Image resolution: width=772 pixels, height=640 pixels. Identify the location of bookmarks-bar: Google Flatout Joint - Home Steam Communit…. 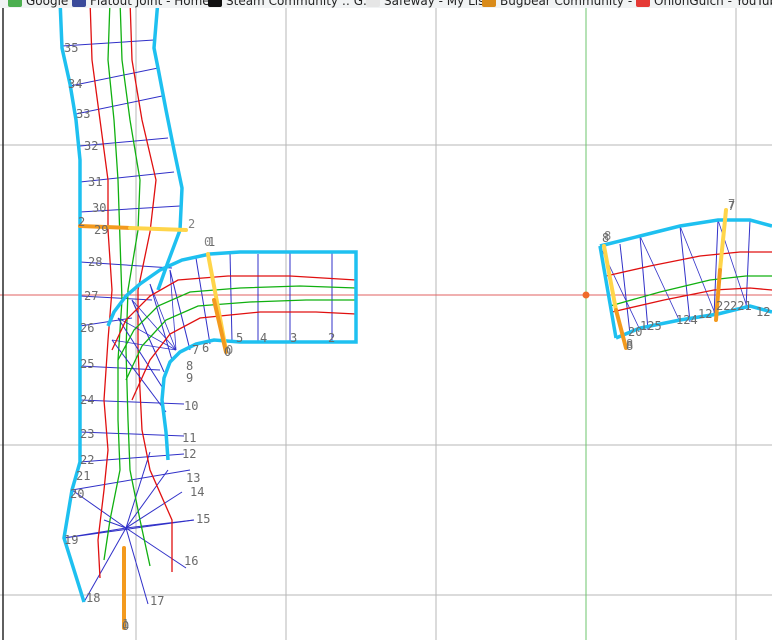
(386, 4).